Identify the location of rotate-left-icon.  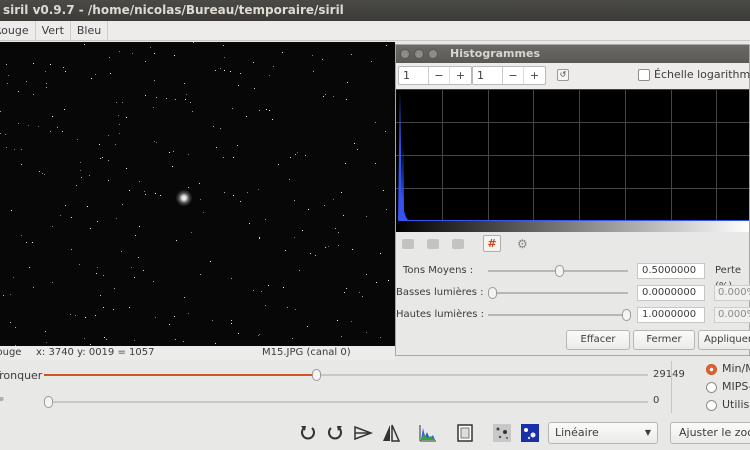
(308, 433).